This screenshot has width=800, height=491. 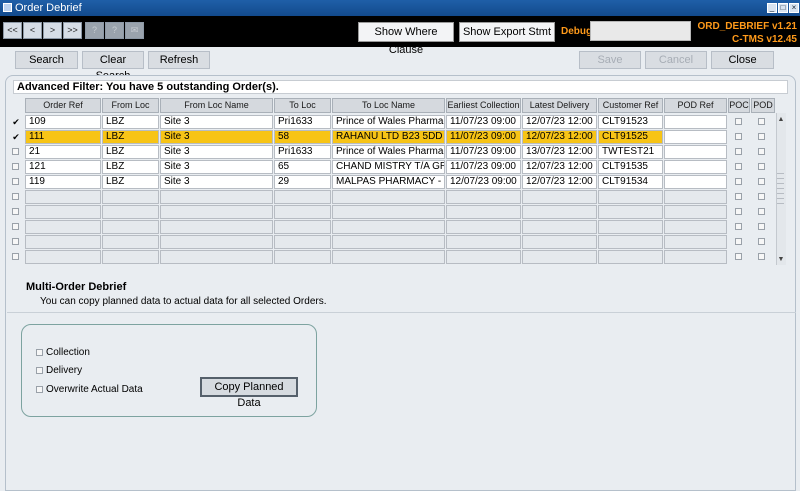 What do you see at coordinates (630, 152) in the screenshot?
I see `cell-customer-ref: TWTEST21` at bounding box center [630, 152].